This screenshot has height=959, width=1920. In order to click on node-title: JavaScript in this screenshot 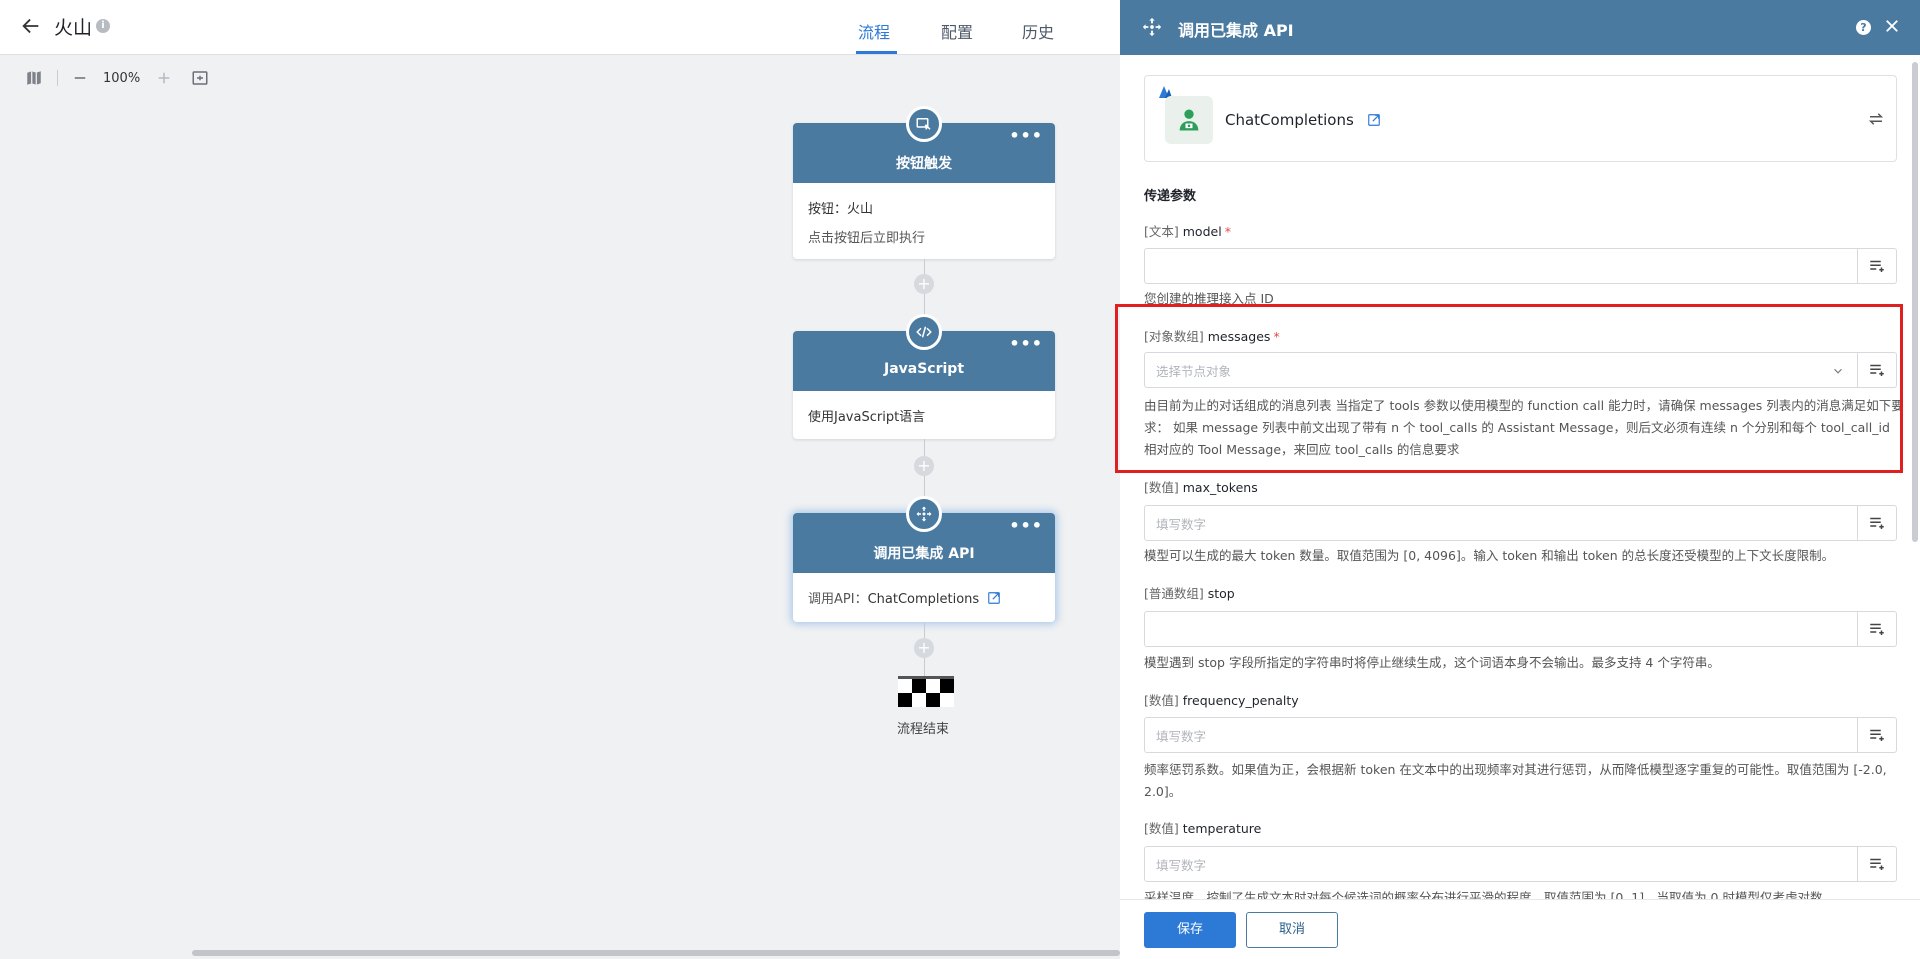, I will do `click(924, 369)`.